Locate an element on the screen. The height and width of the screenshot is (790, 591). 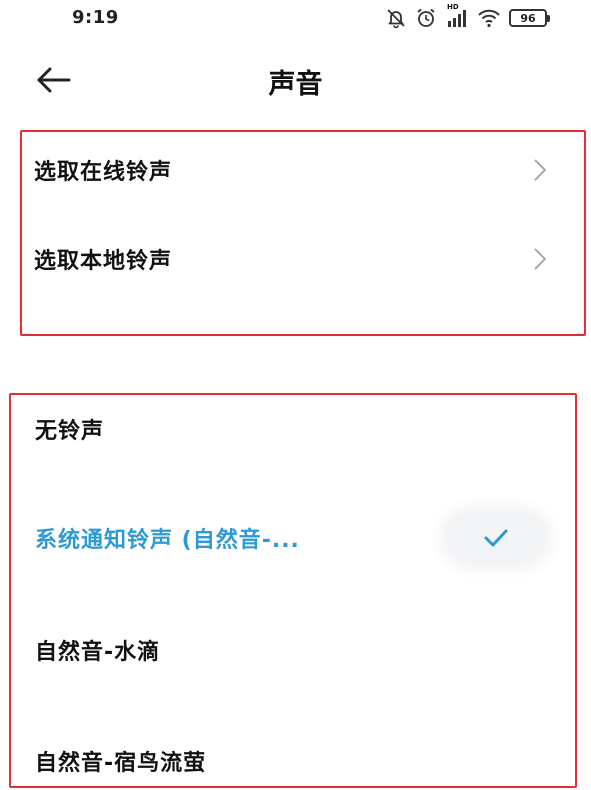
ringtone-item-fireflies: 自然音-宿鸟流萤 is located at coordinates (293, 760).